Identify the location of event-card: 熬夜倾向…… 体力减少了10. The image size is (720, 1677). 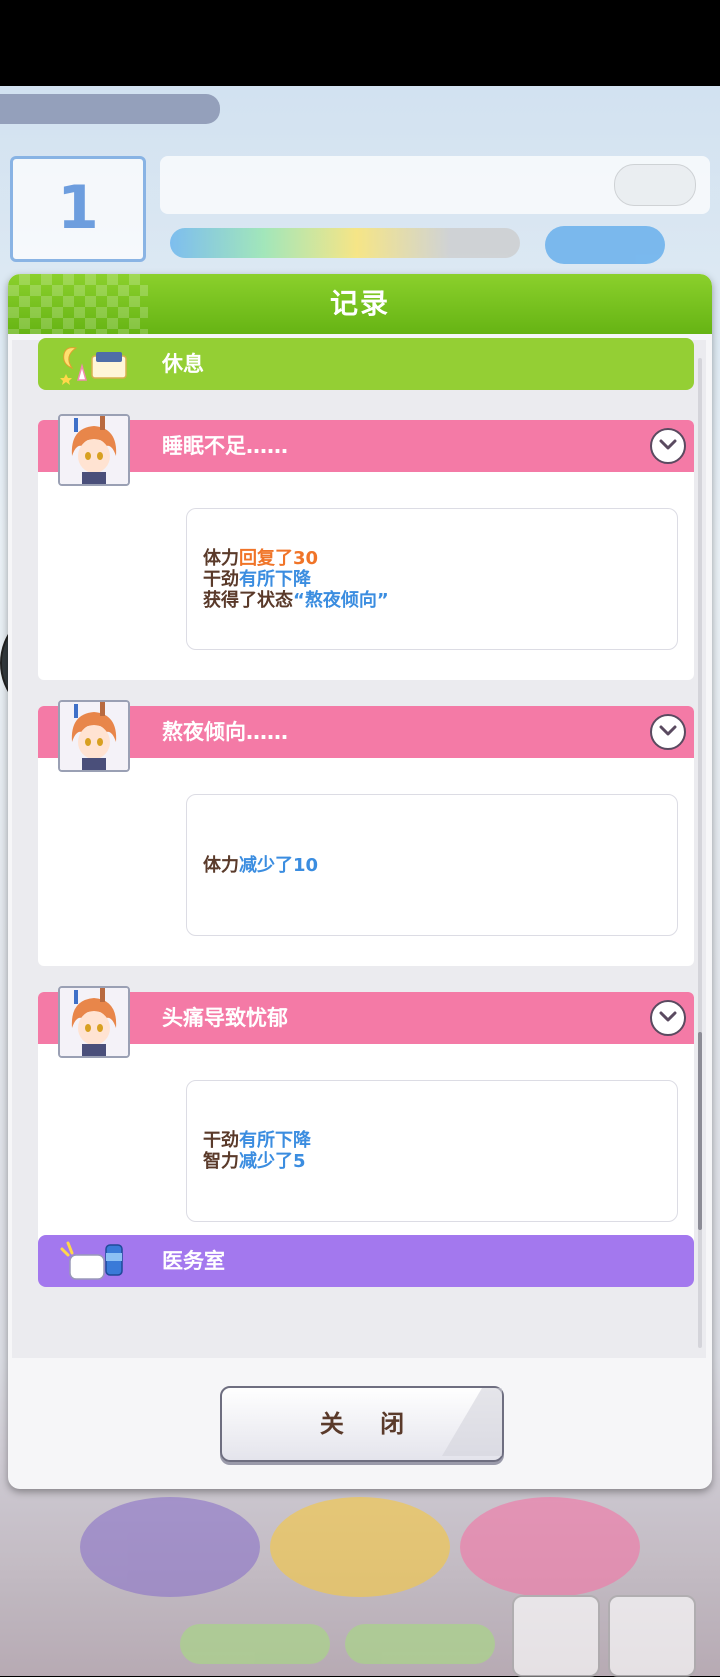
(366, 833).